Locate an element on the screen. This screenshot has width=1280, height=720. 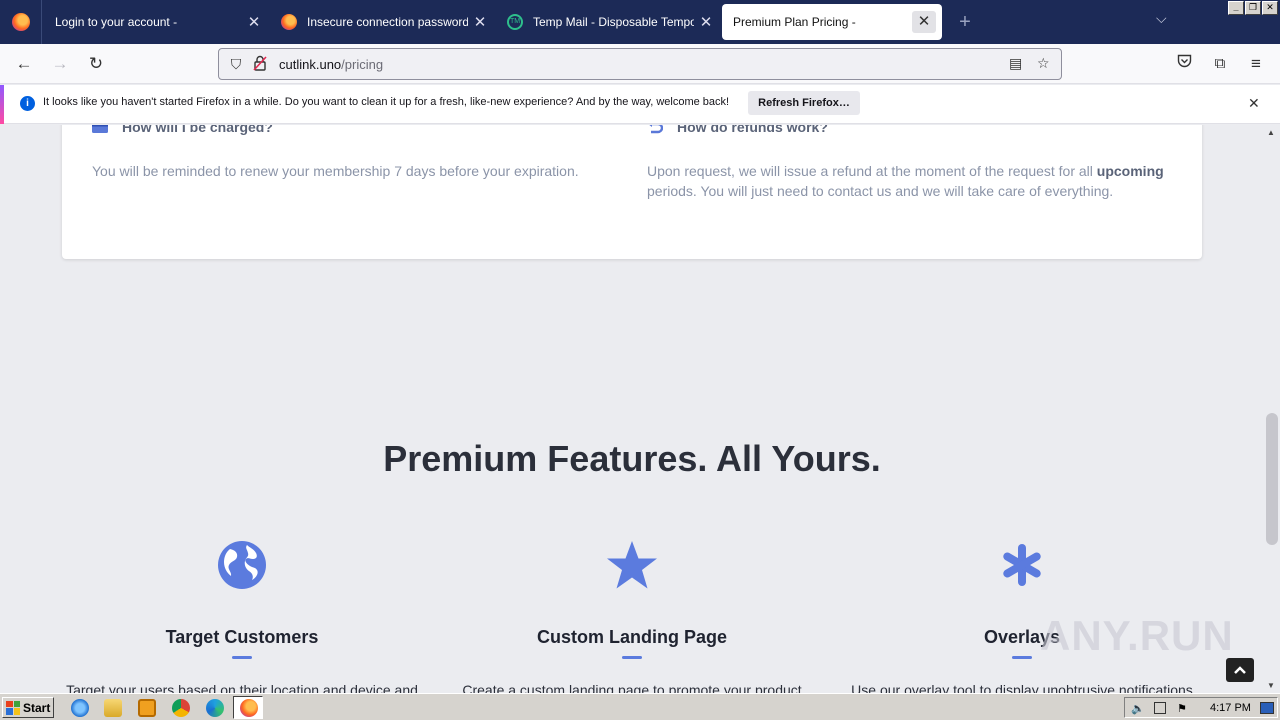
back-icon: ← is located at coordinates (24, 64).